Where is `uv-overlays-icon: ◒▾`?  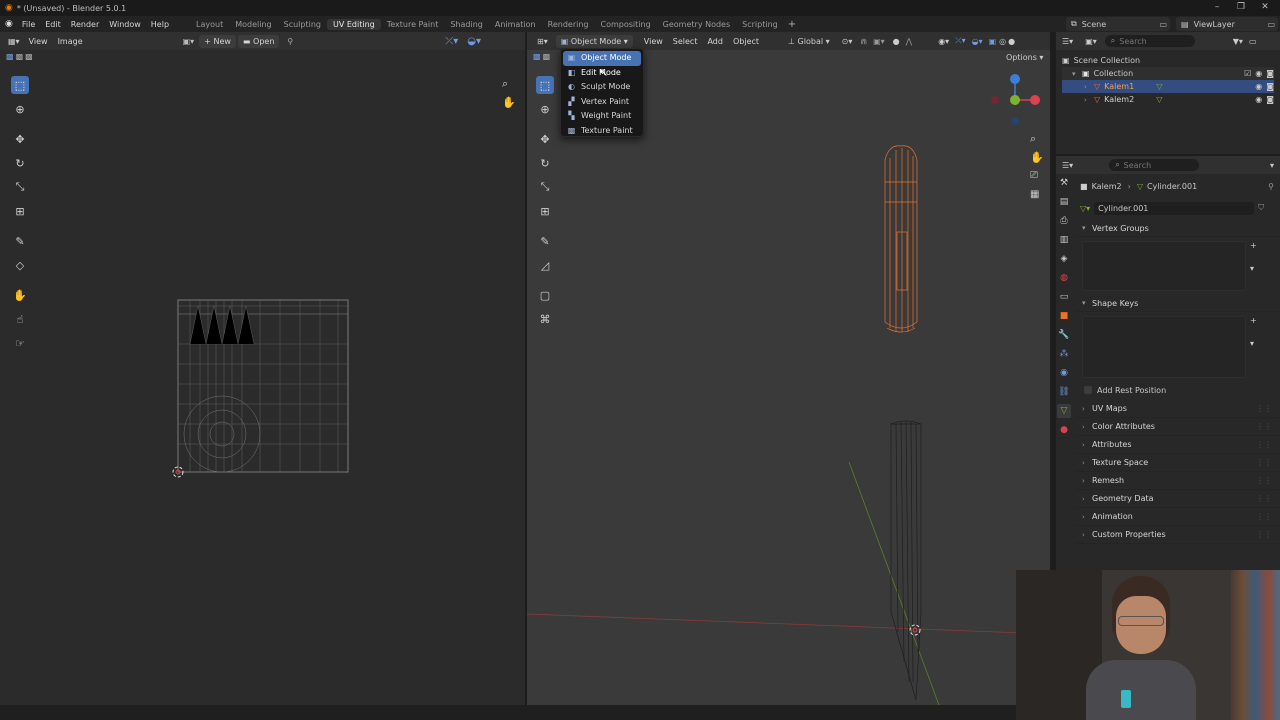 uv-overlays-icon: ◒▾ is located at coordinates (474, 41).